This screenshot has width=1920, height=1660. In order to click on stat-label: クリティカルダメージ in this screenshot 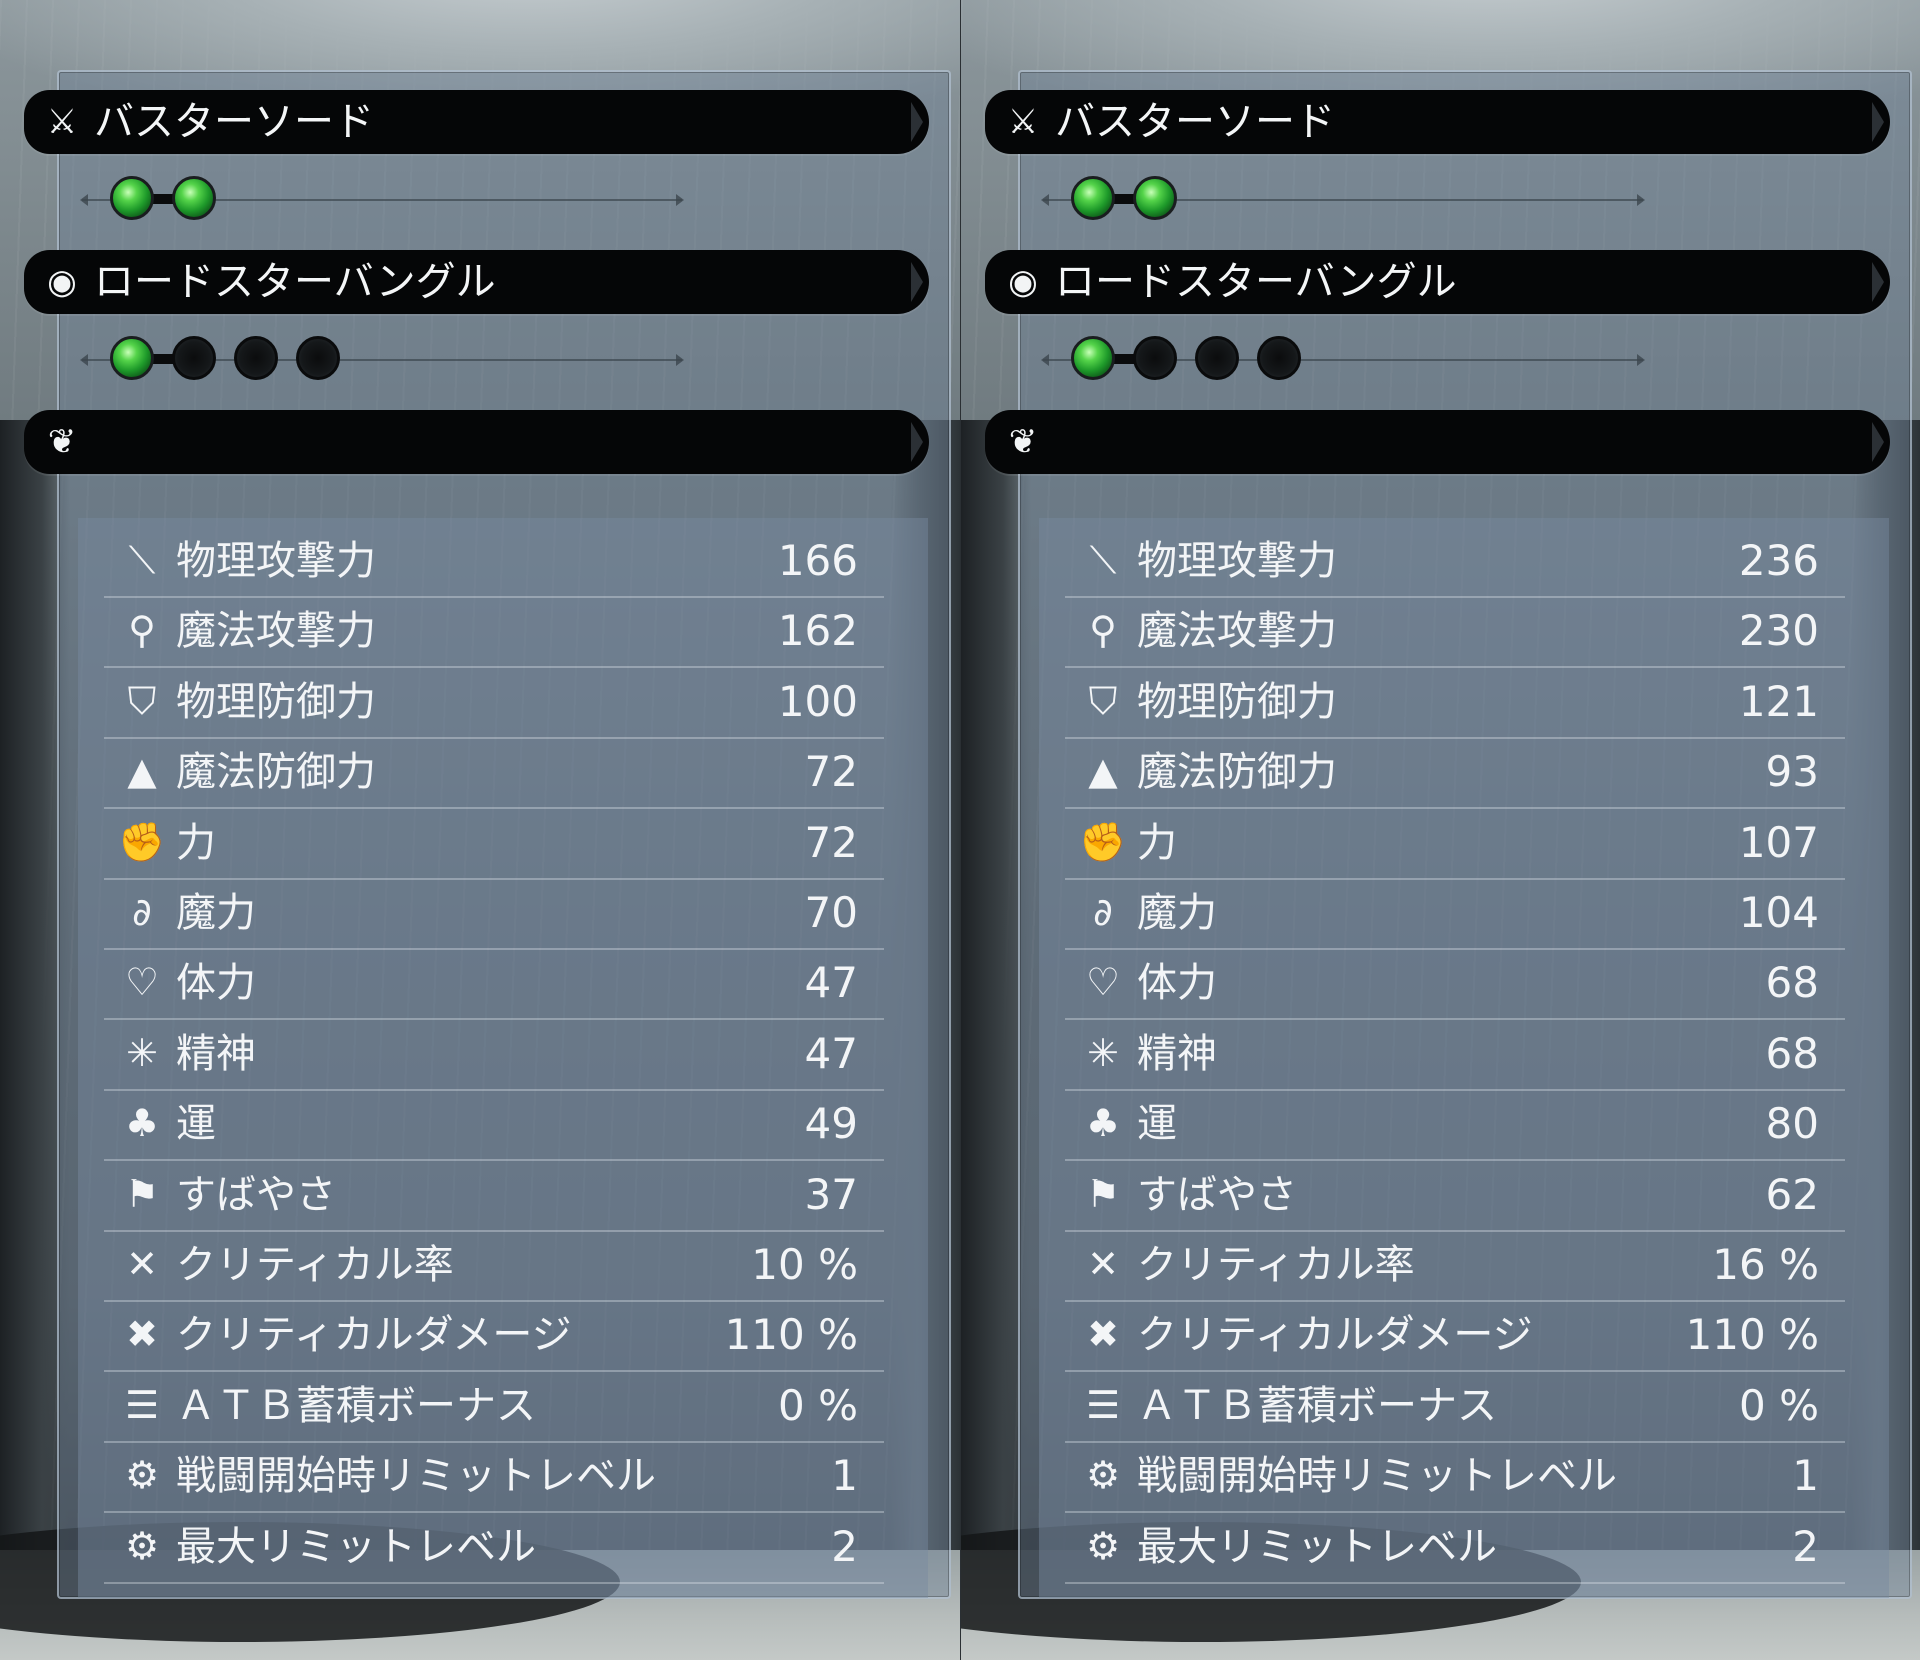, I will do `click(1335, 1335)`.